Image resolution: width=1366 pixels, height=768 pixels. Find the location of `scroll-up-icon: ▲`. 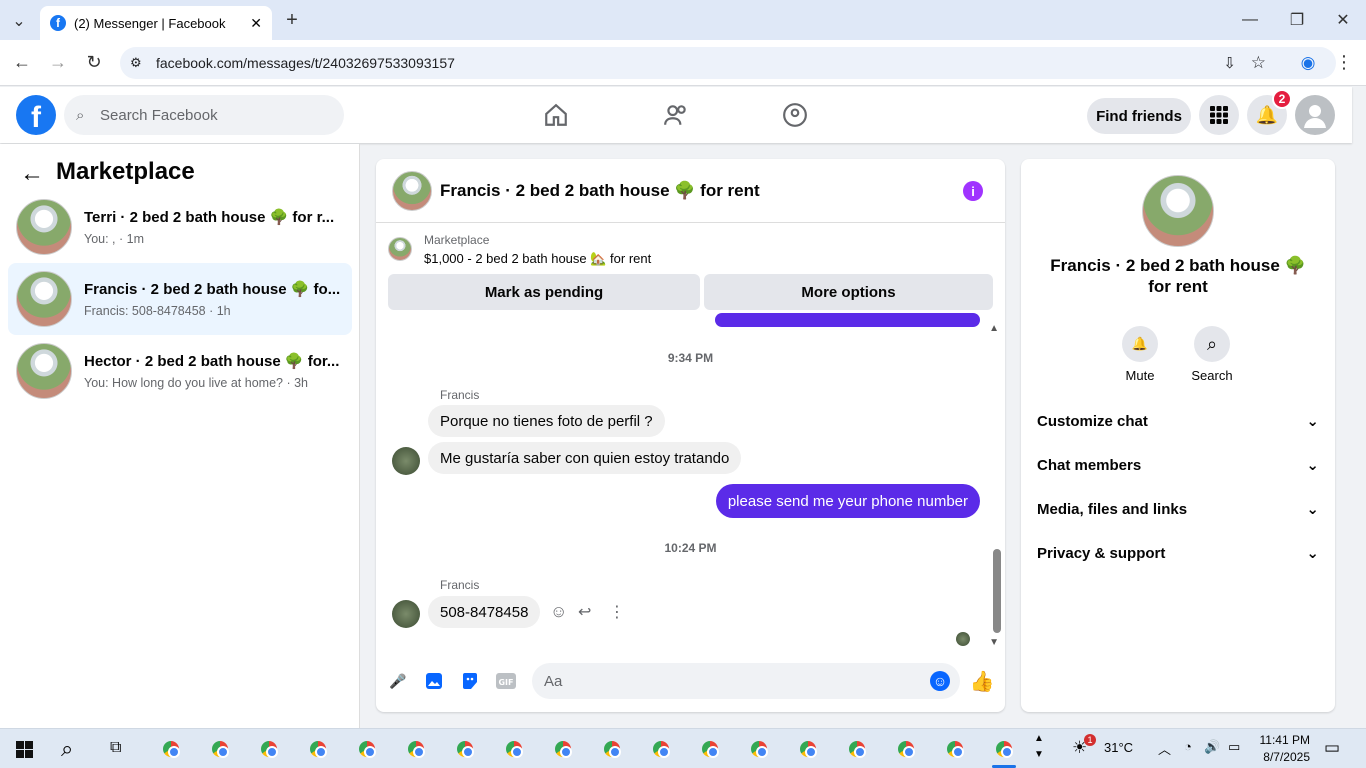

scroll-up-icon: ▲ is located at coordinates (994, 328).